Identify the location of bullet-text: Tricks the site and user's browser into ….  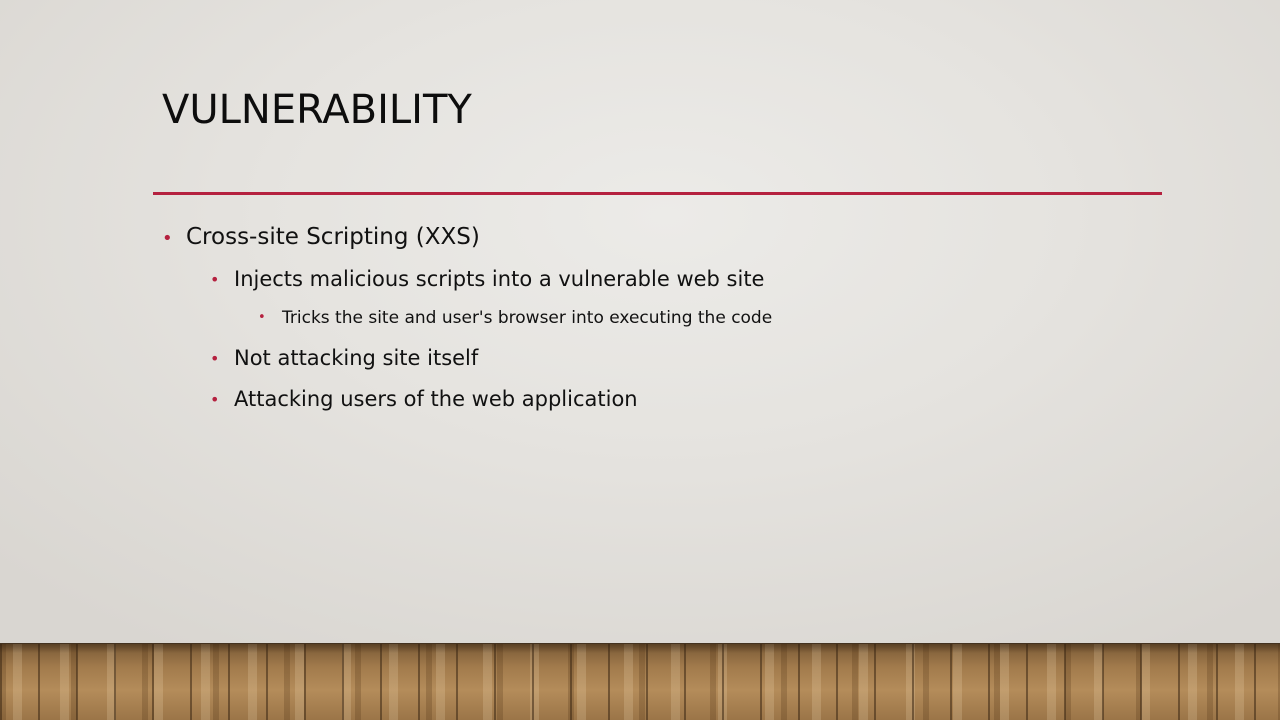
(527, 318).